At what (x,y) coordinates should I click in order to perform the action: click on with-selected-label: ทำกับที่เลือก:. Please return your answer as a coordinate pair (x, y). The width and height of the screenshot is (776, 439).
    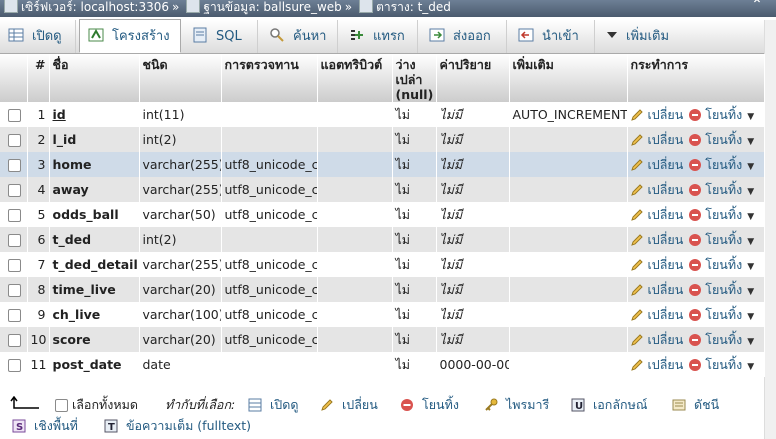
    Looking at the image, I should click on (200, 404).